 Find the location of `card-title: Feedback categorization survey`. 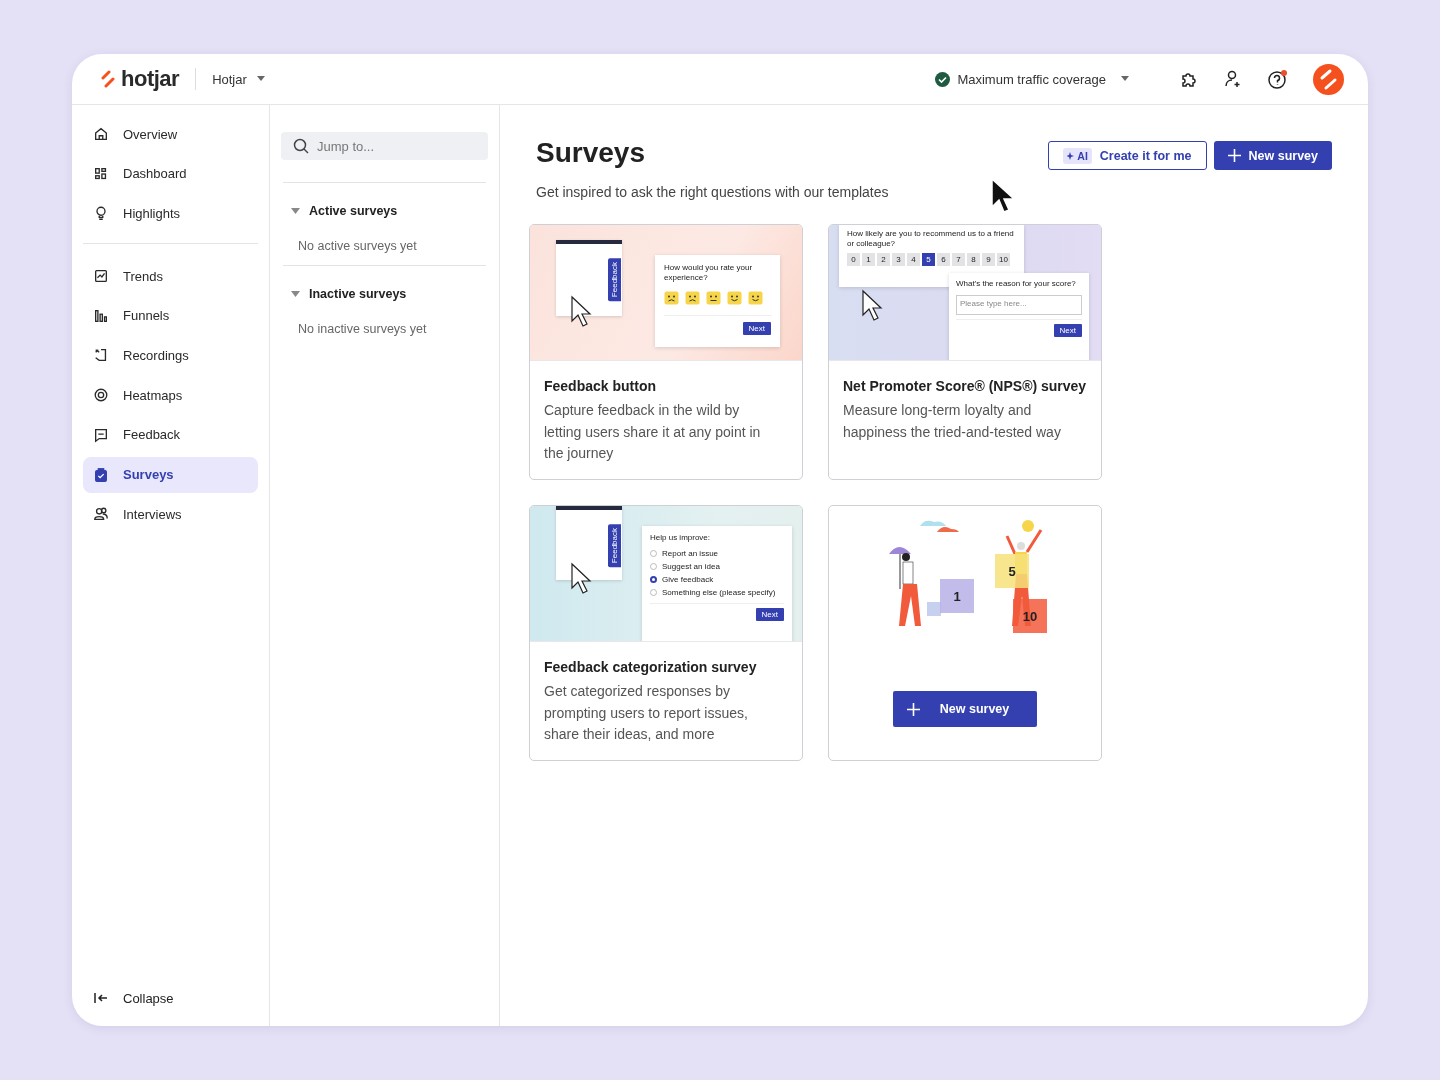

card-title: Feedback categorization survey is located at coordinates (651, 667).